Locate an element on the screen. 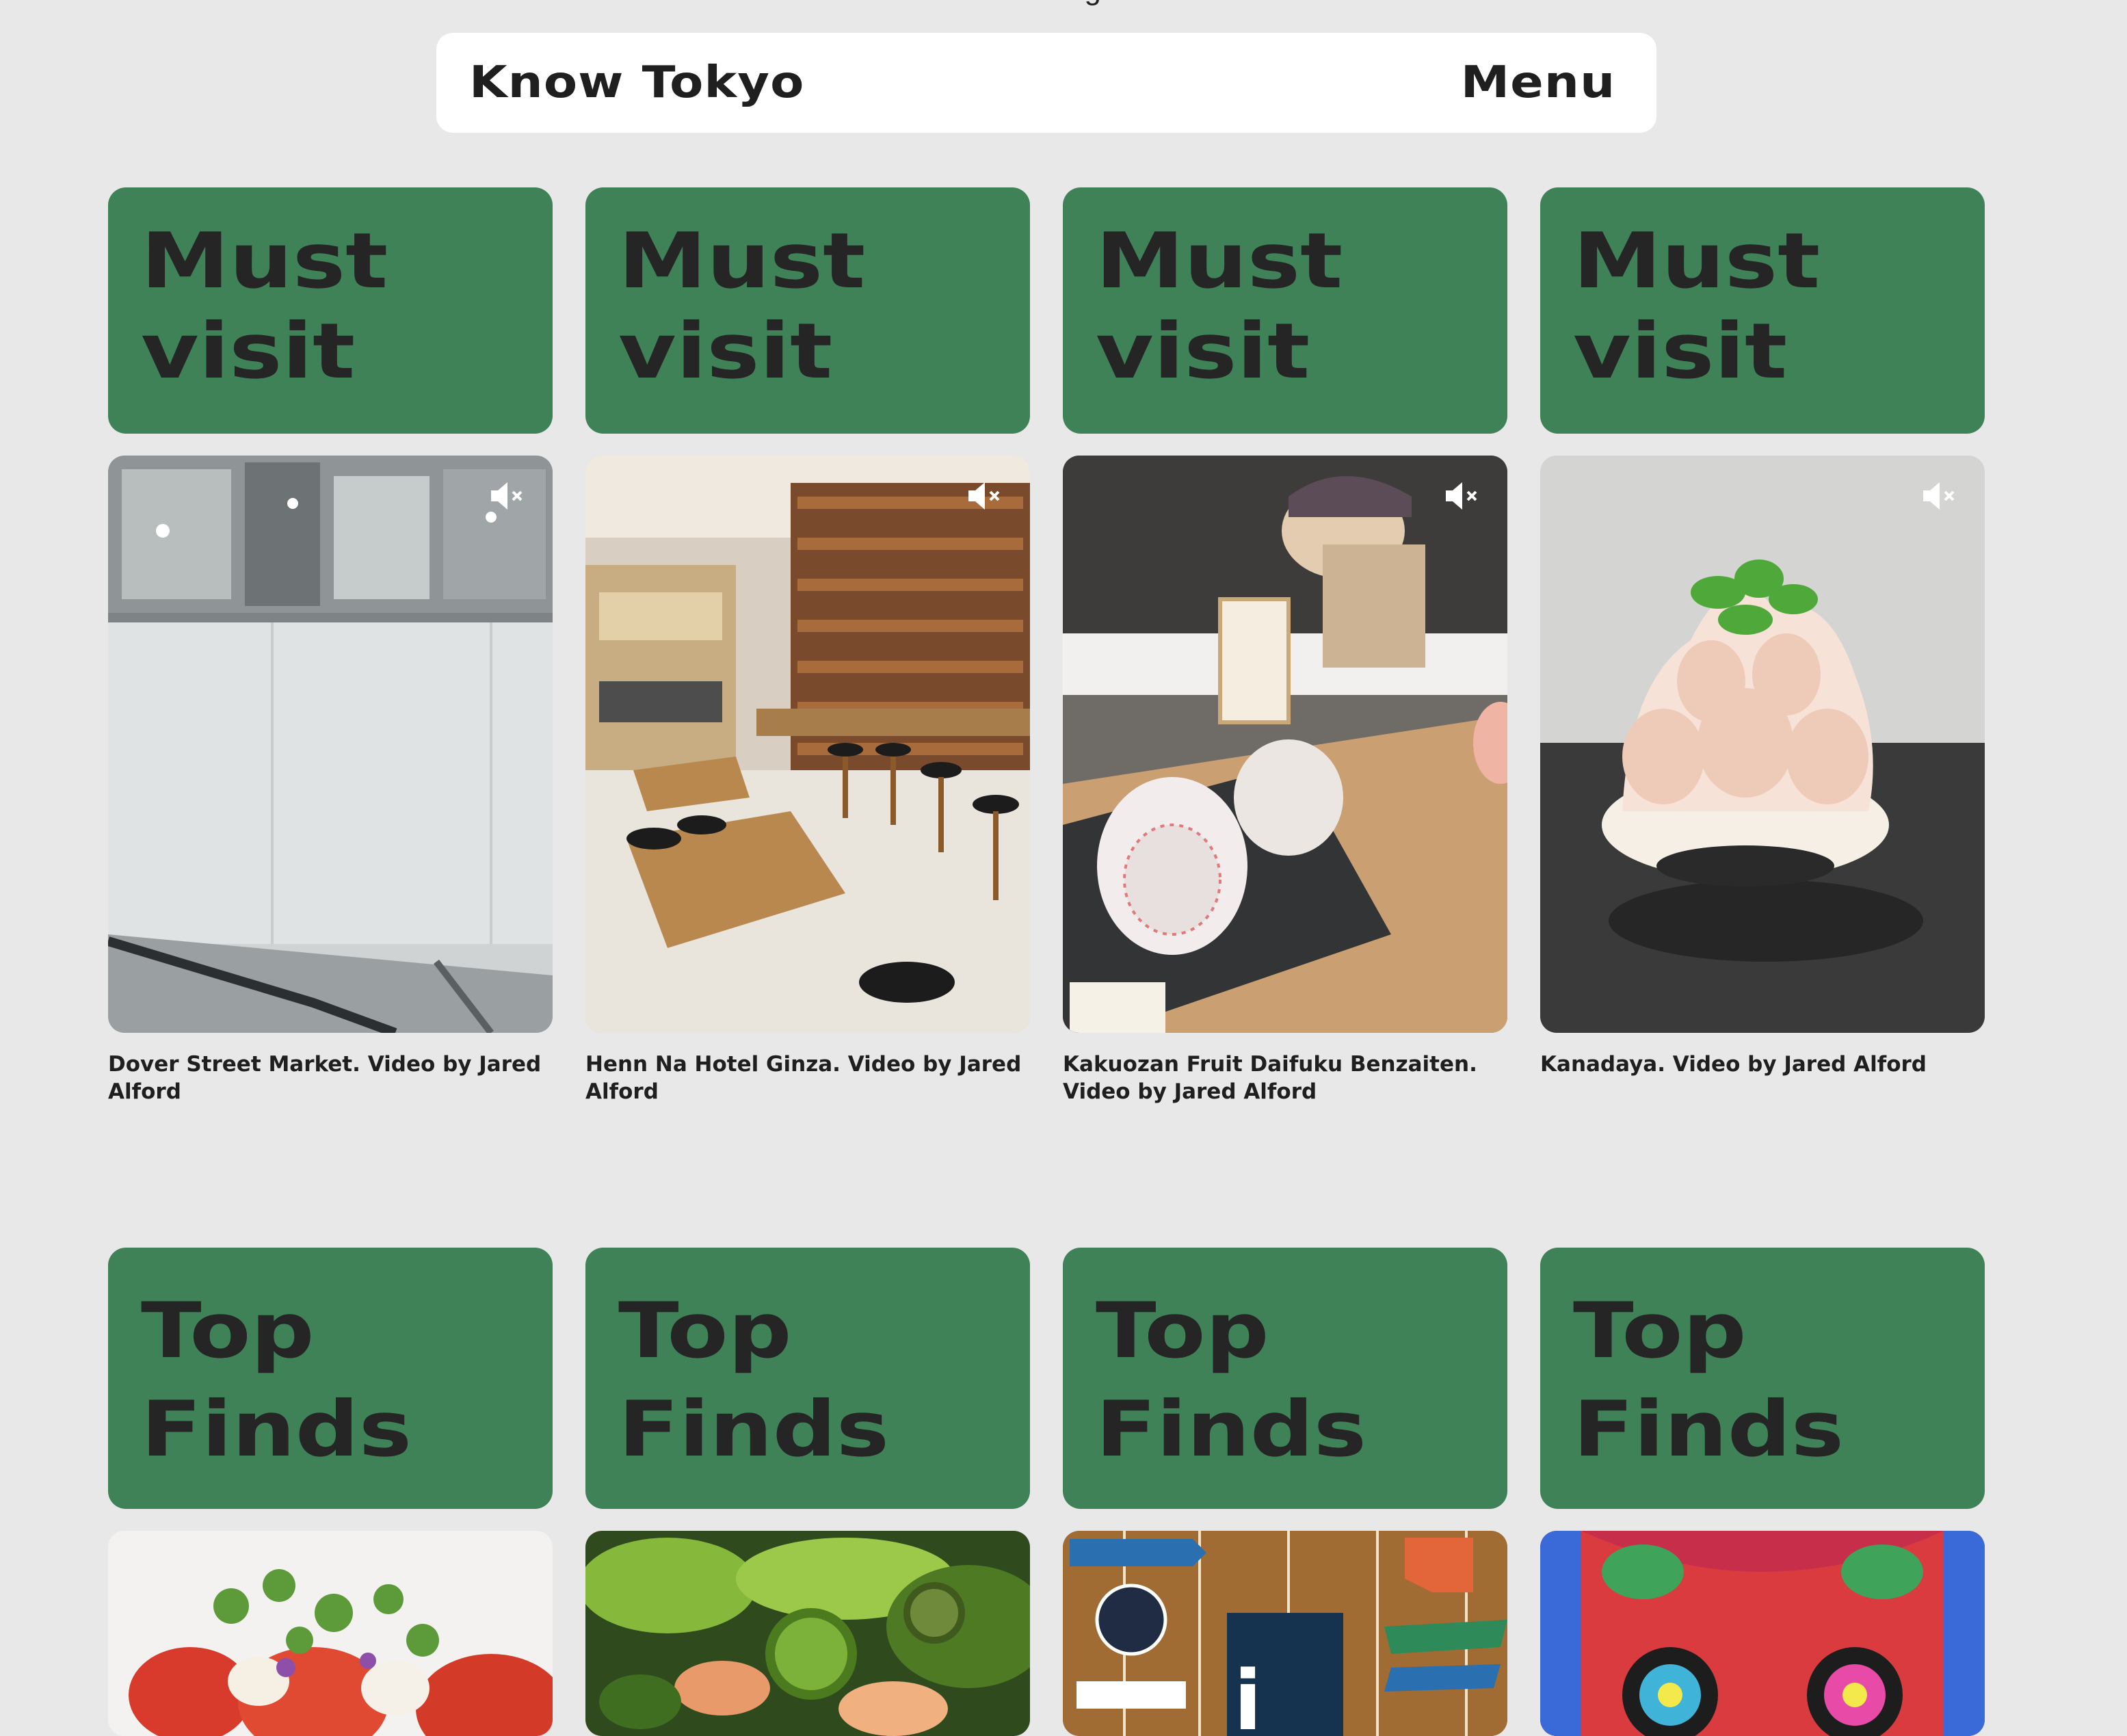 The height and width of the screenshot is (1736, 2127). store-sign-thumbnail: i is located at coordinates (1285, 1633).